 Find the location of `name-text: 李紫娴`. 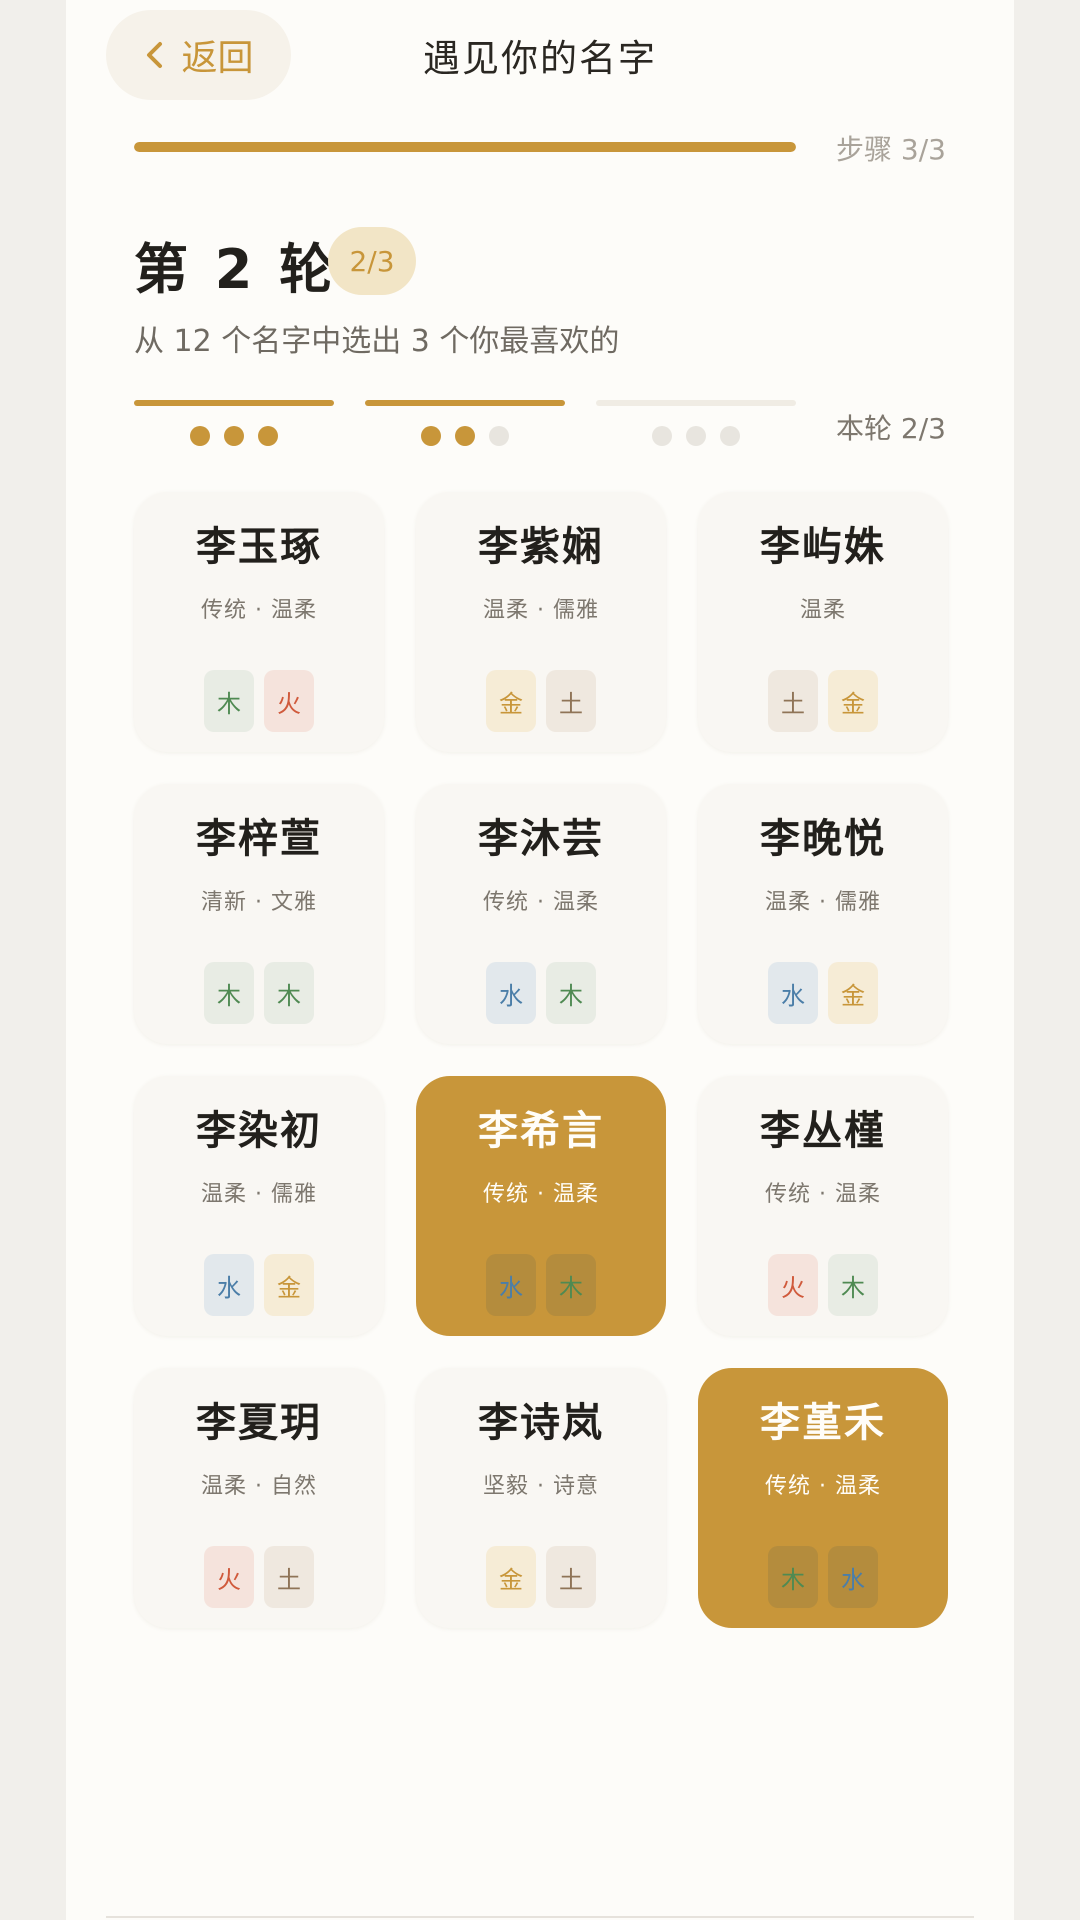

name-text: 李紫娴 is located at coordinates (541, 547).